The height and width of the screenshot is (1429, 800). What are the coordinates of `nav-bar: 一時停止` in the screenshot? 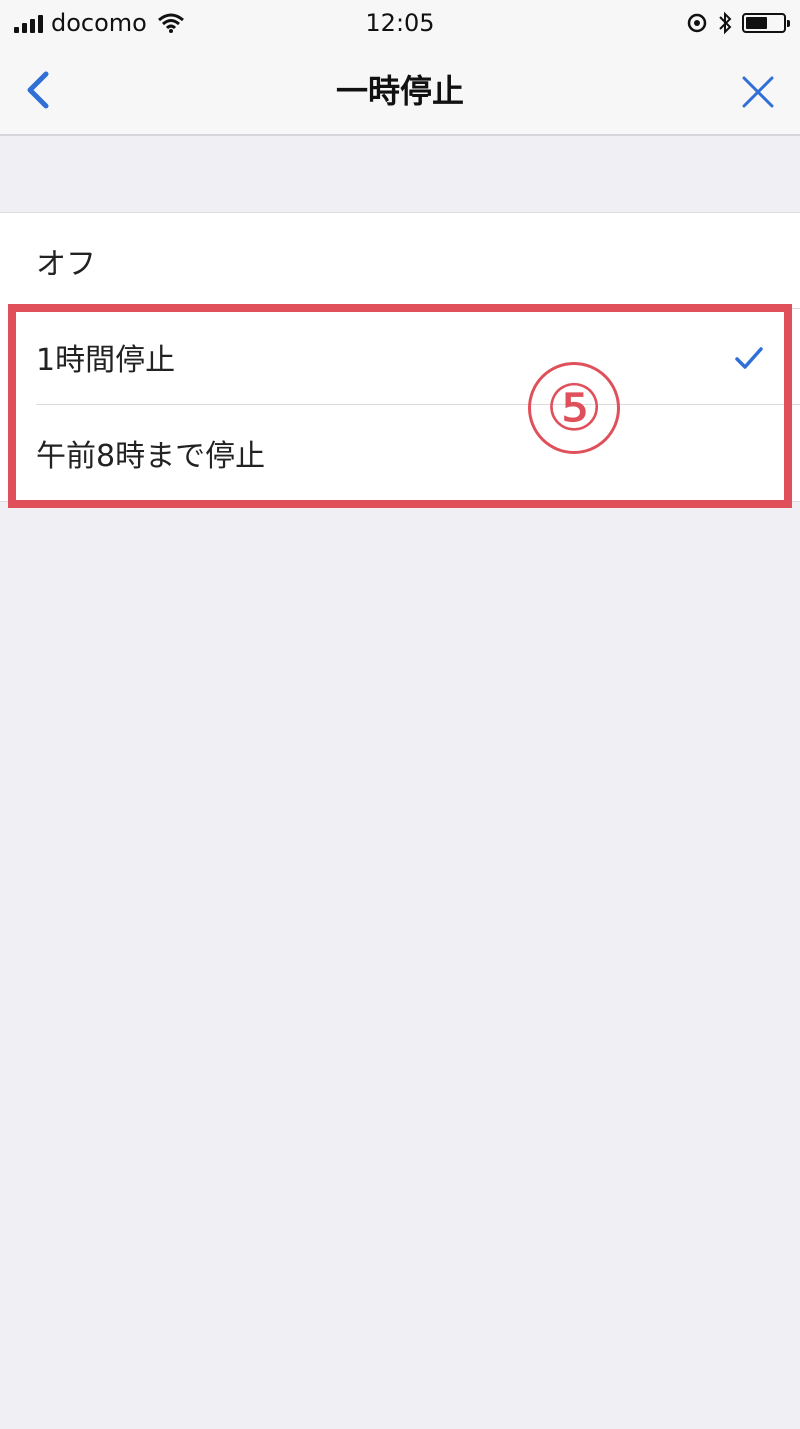 It's located at (400, 92).